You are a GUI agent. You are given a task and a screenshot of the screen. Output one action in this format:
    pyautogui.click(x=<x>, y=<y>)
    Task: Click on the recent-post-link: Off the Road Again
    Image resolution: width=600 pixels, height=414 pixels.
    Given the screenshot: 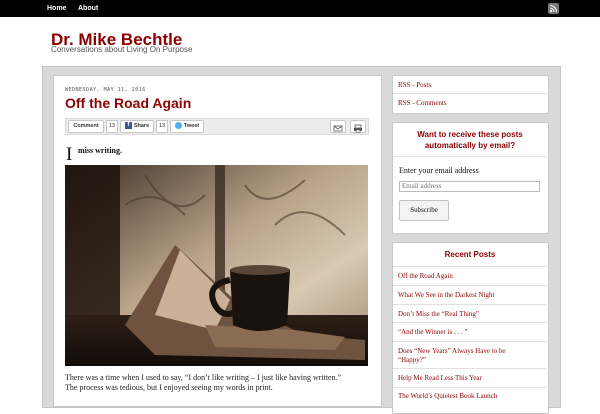 What is the action you would take?
    pyautogui.click(x=425, y=276)
    